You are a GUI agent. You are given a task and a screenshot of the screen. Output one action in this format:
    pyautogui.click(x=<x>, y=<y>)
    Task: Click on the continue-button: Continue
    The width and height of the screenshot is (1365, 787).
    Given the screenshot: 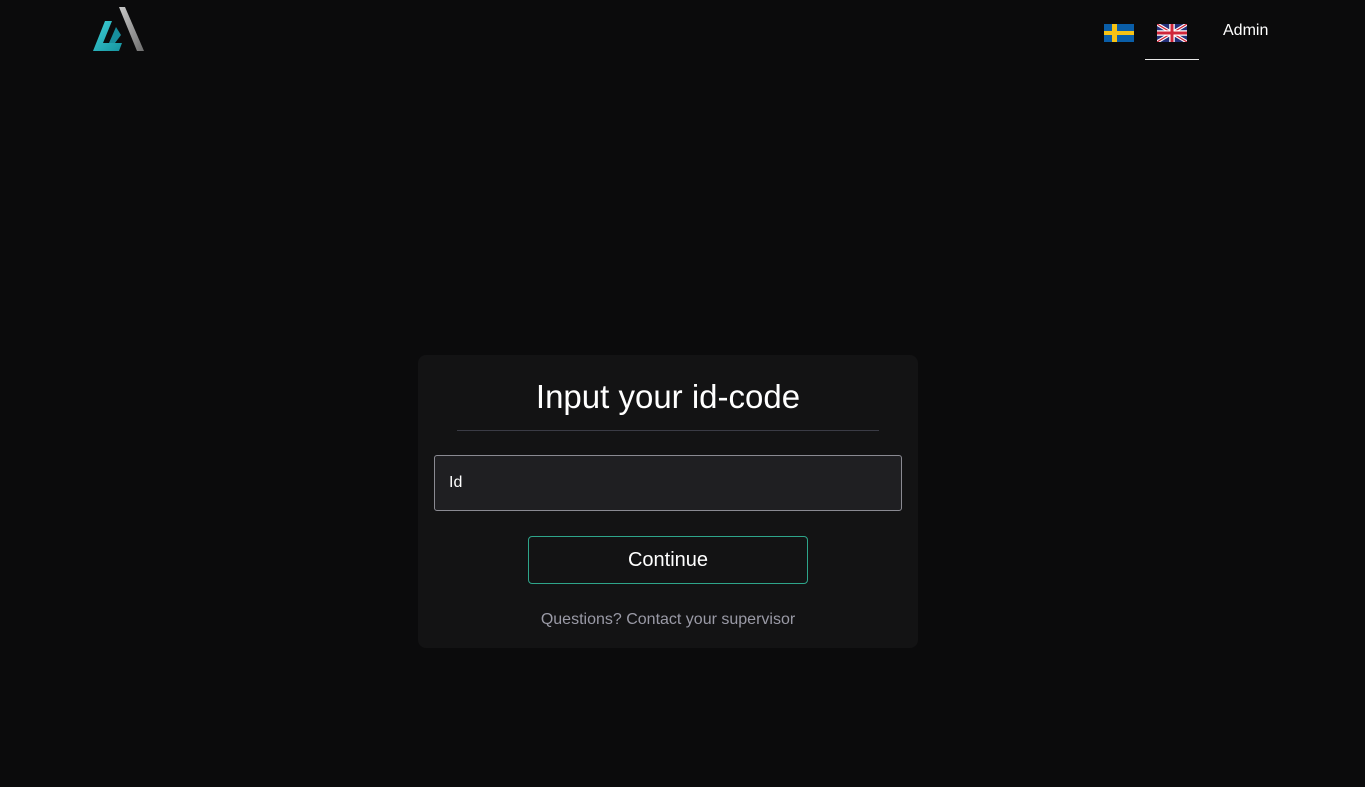 What is the action you would take?
    pyautogui.click(x=668, y=560)
    